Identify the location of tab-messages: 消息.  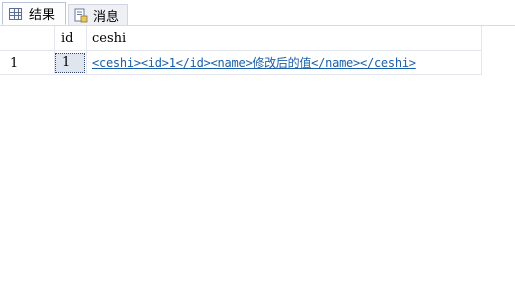
(98, 14).